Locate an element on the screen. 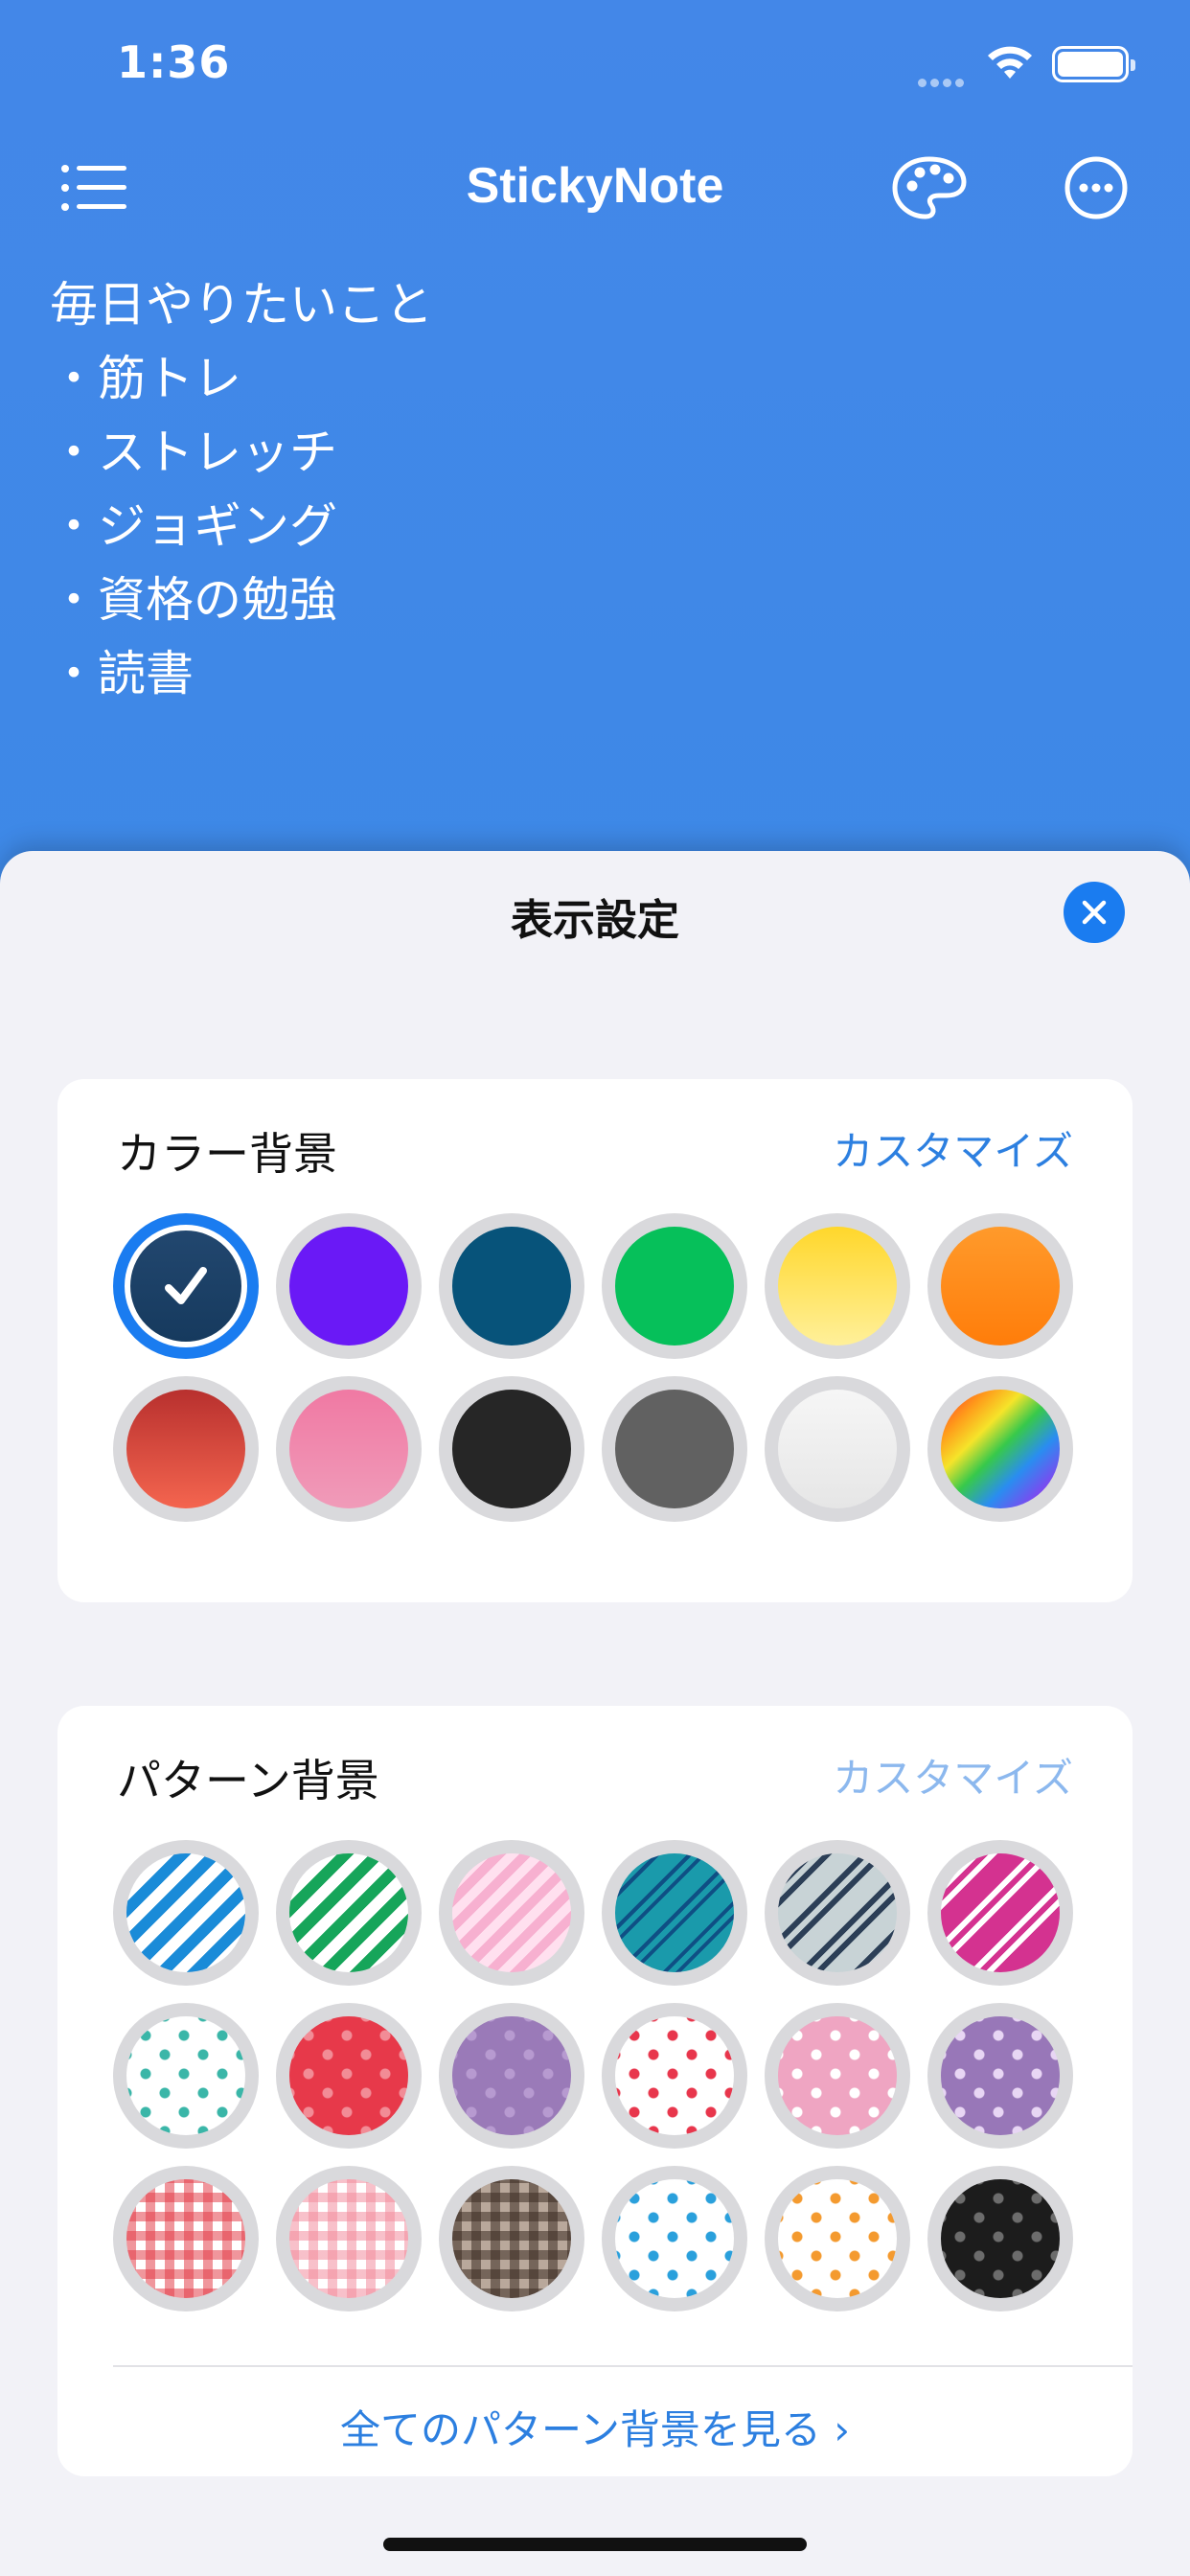 This screenshot has height=2576, width=1190. status-time: 1:36 is located at coordinates (174, 62).